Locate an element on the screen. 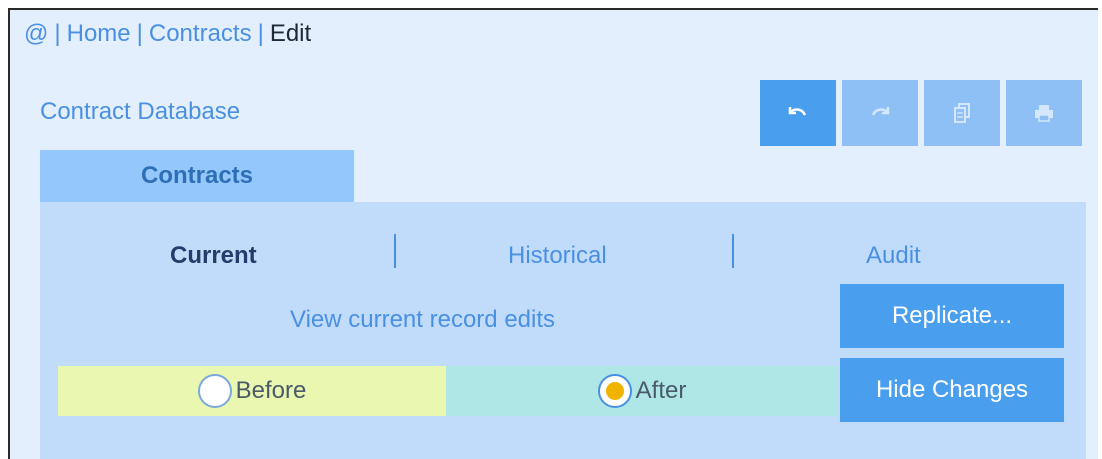 This screenshot has height=459, width=1102. copy-button is located at coordinates (962, 113).